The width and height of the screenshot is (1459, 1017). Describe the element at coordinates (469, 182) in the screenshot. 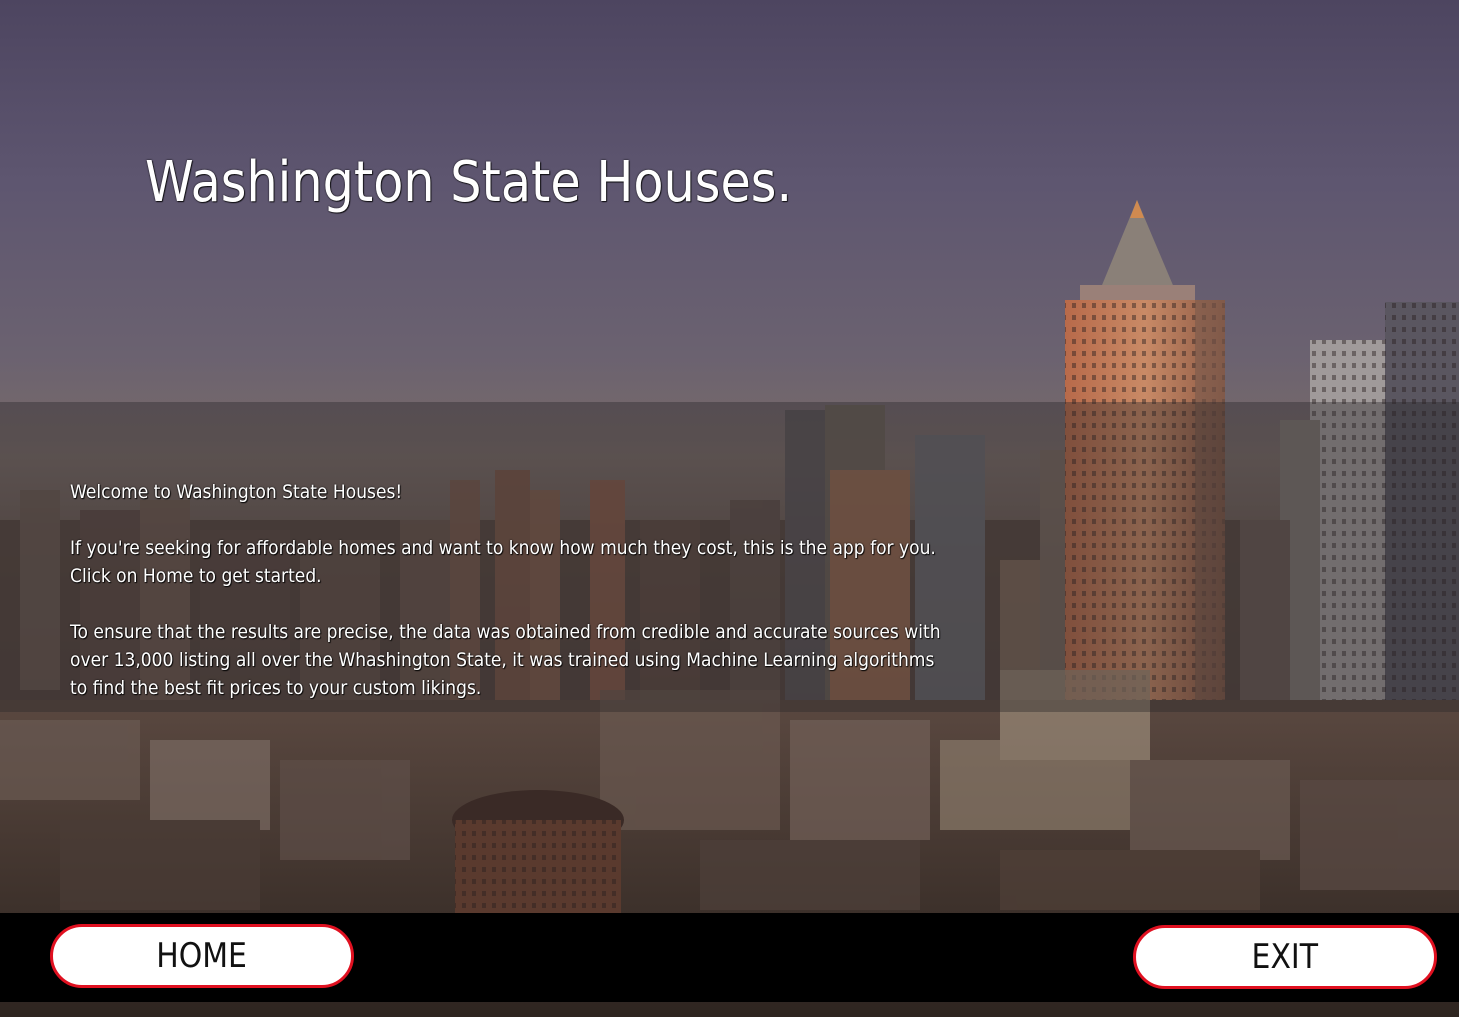

I see `page-title: Washington State Houses.` at that location.